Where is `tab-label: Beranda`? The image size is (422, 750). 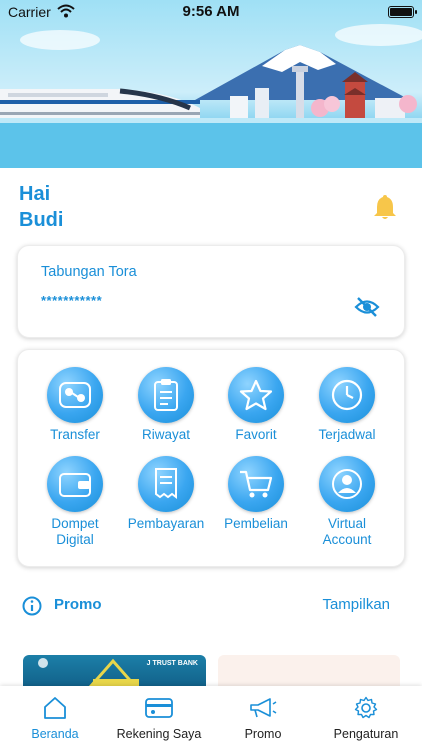 tab-label: Beranda is located at coordinates (55, 734).